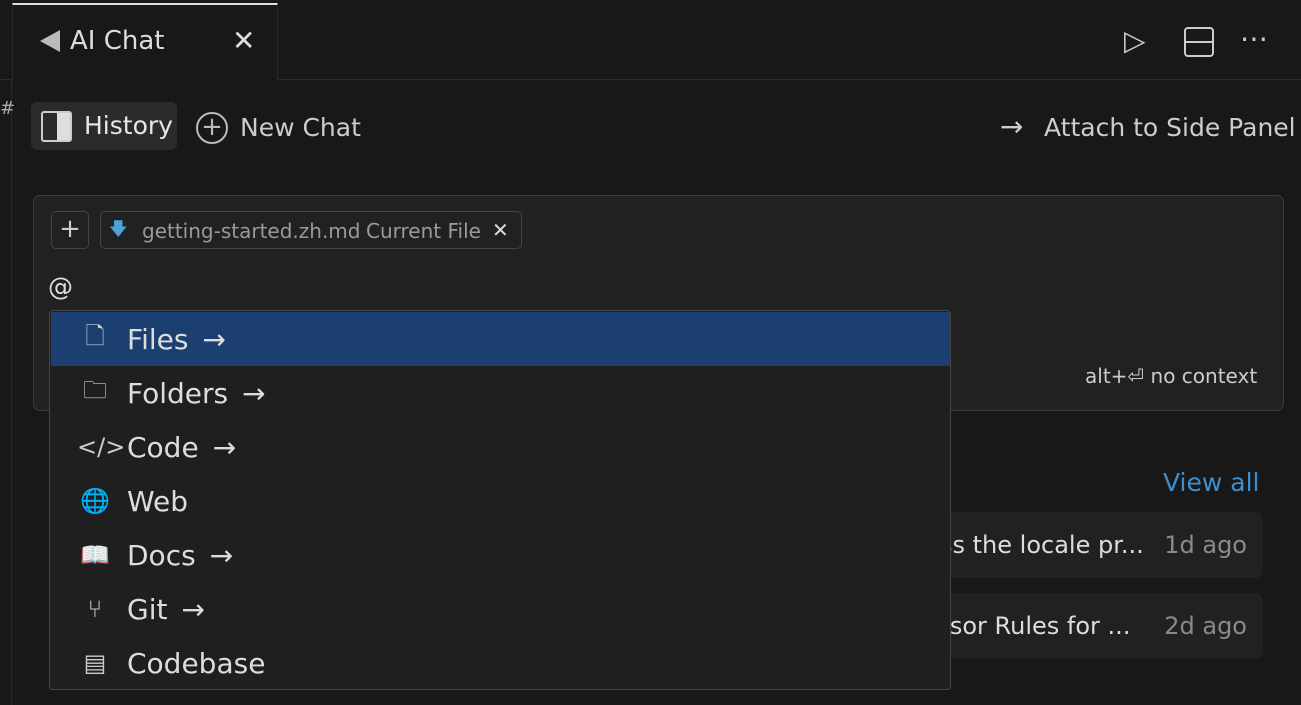 The image size is (1301, 705). Describe the element at coordinates (300, 127) in the screenshot. I see `new-chat-button: New Chat` at that location.